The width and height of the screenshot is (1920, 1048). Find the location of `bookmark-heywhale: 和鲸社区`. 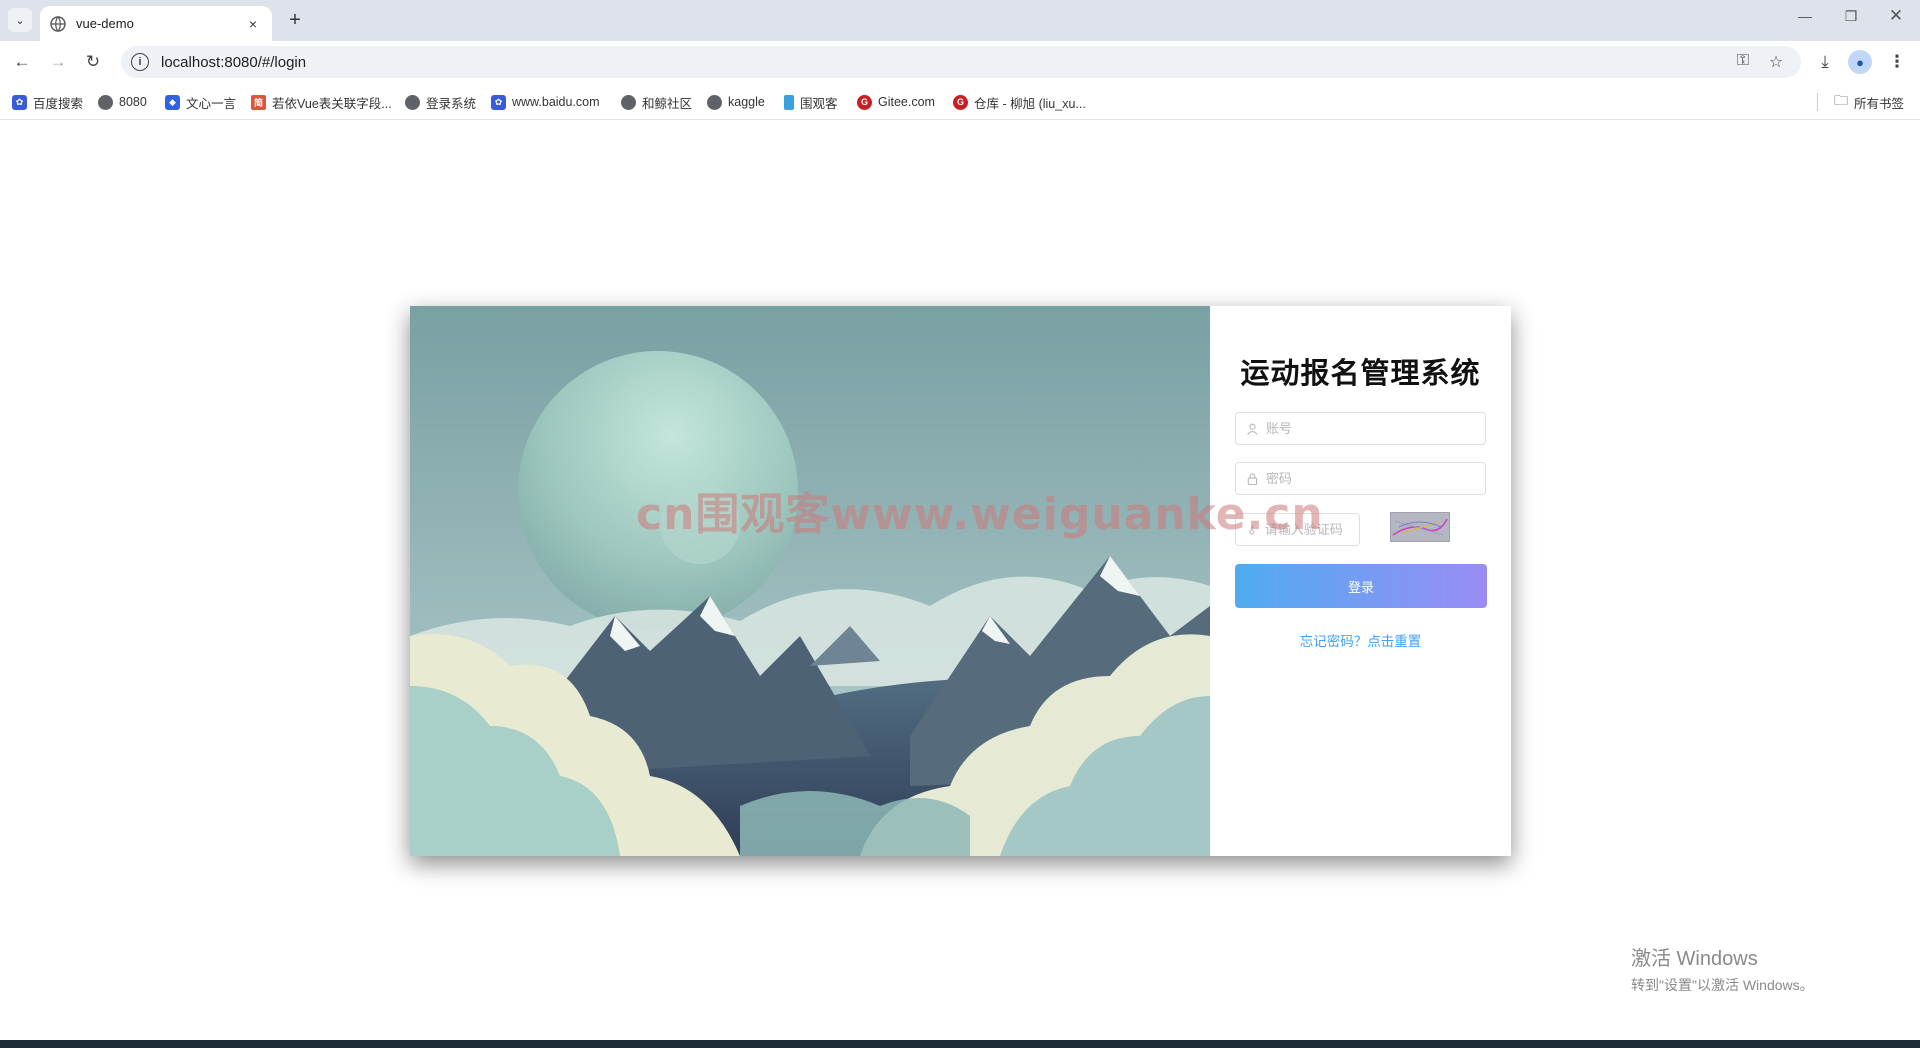

bookmark-heywhale: 和鲸社区 is located at coordinates (656, 102).